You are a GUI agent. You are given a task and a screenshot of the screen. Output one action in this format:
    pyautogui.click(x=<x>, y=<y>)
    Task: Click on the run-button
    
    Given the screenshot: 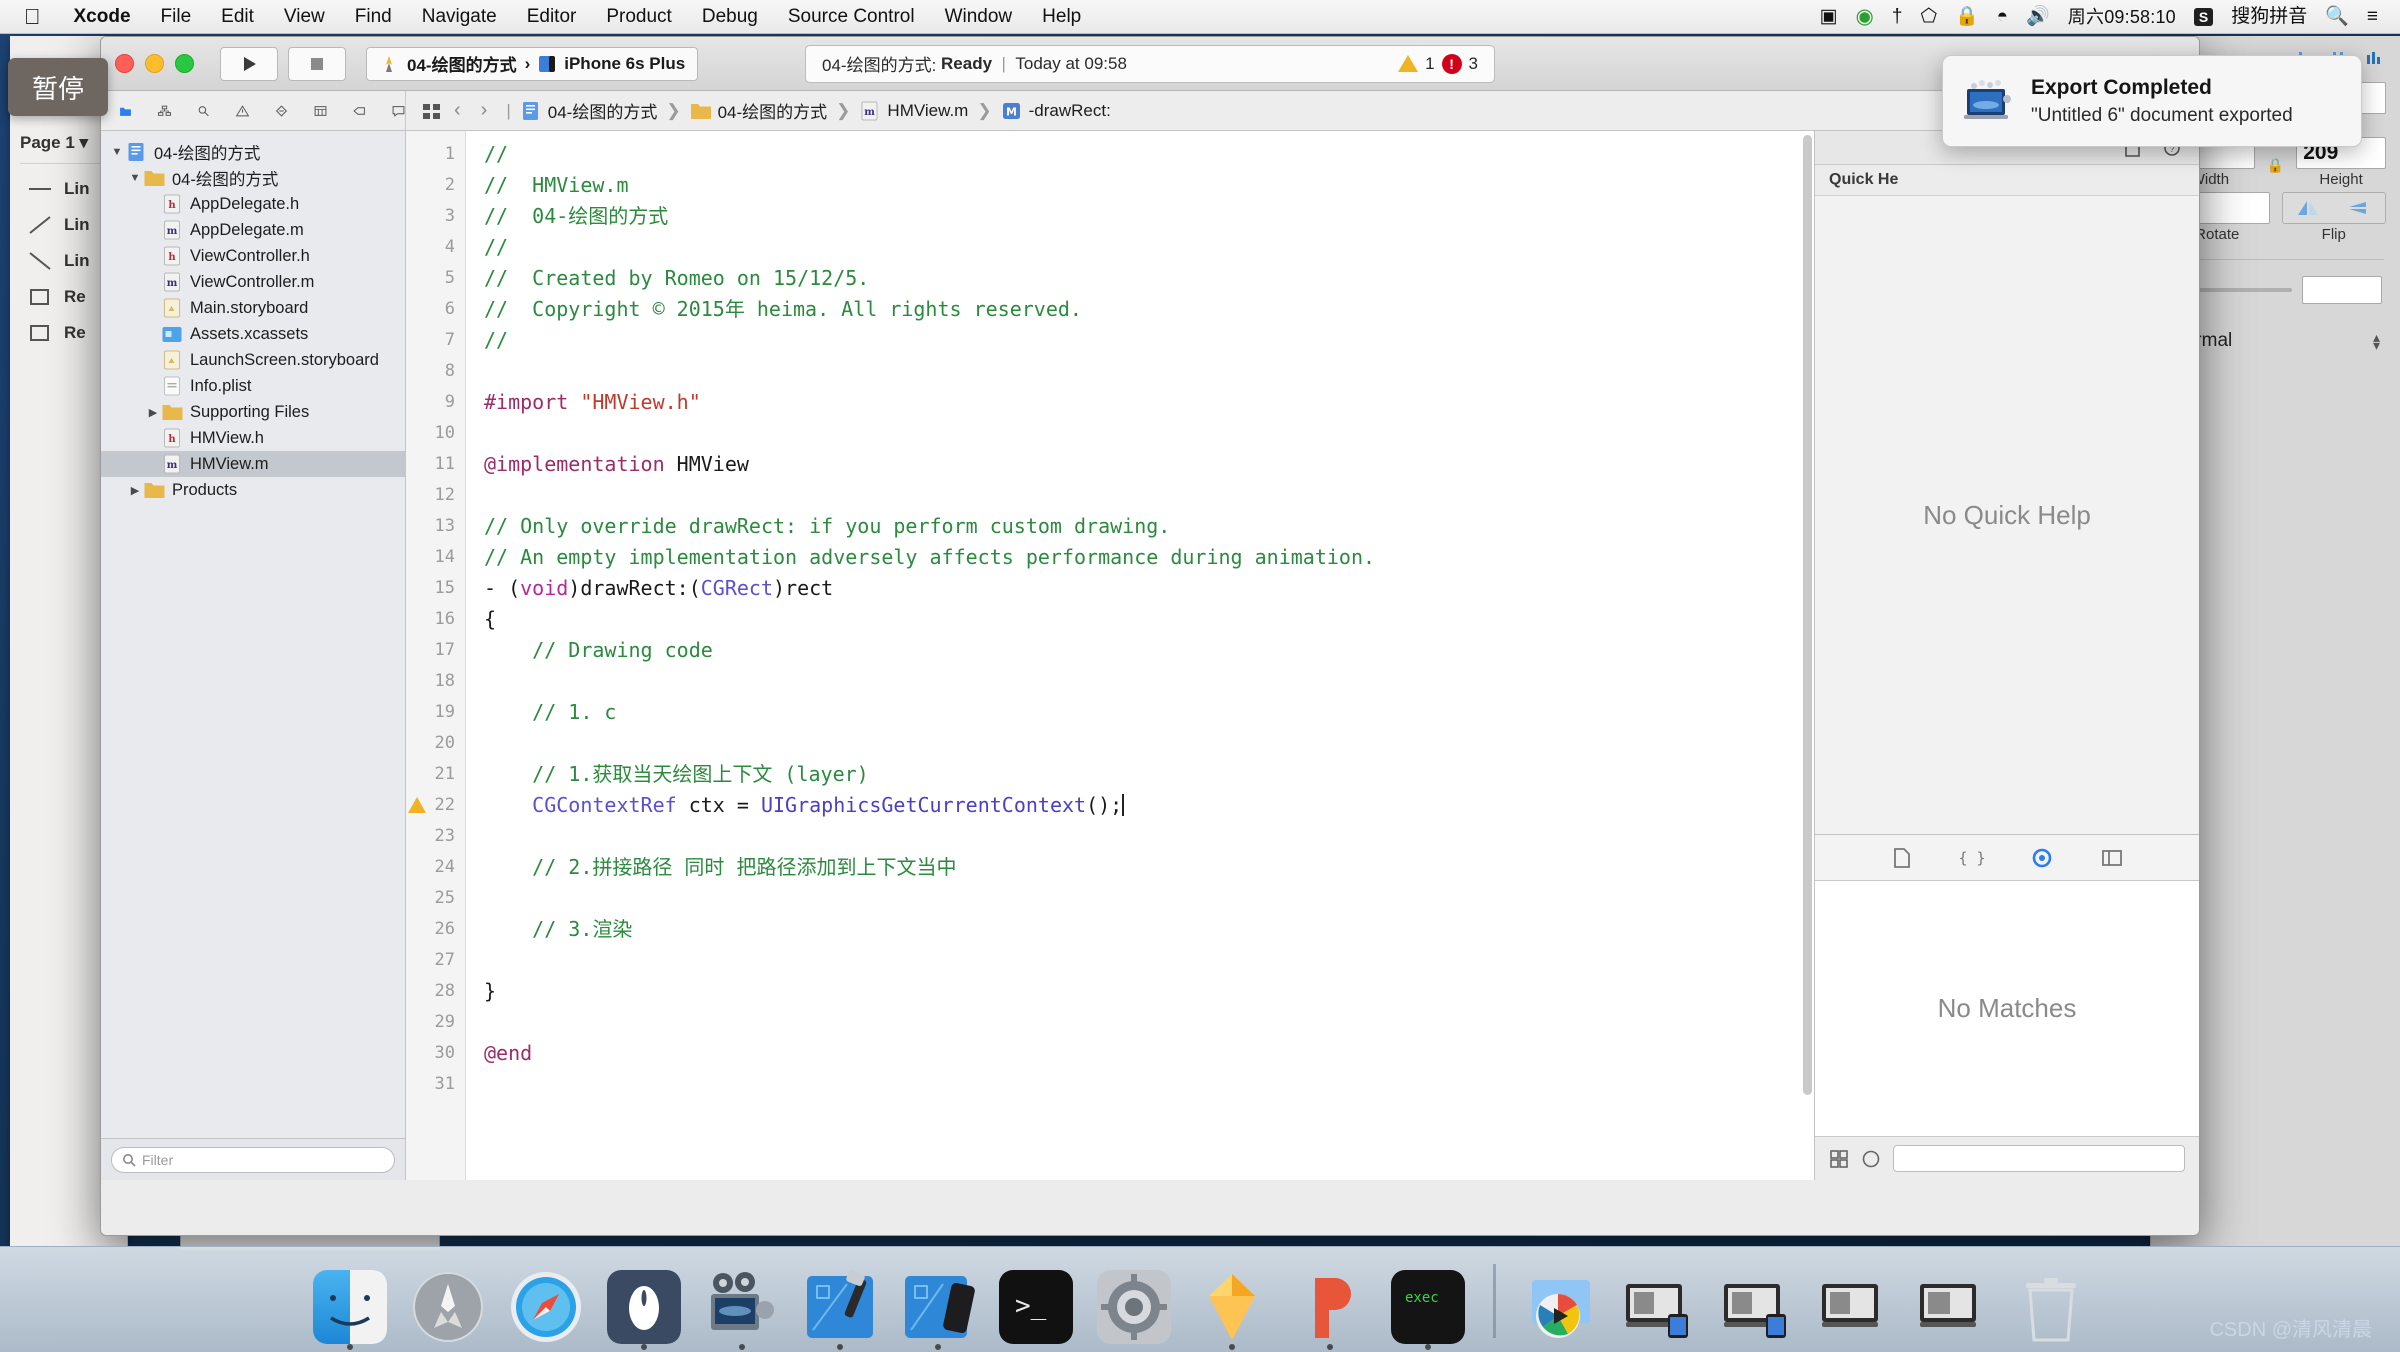 What is the action you would take?
    pyautogui.click(x=249, y=63)
    